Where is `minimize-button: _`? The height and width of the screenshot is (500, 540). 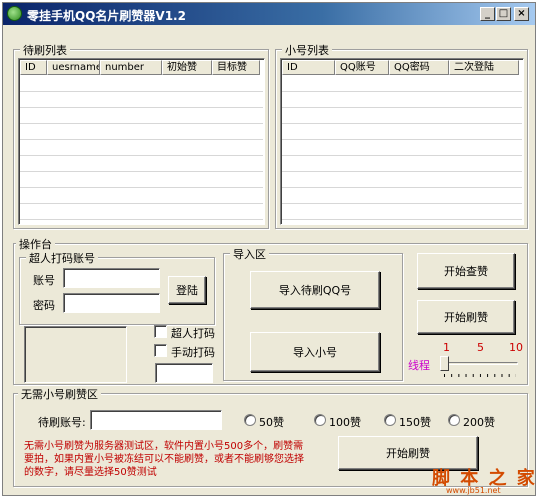 minimize-button: _ is located at coordinates (487, 14).